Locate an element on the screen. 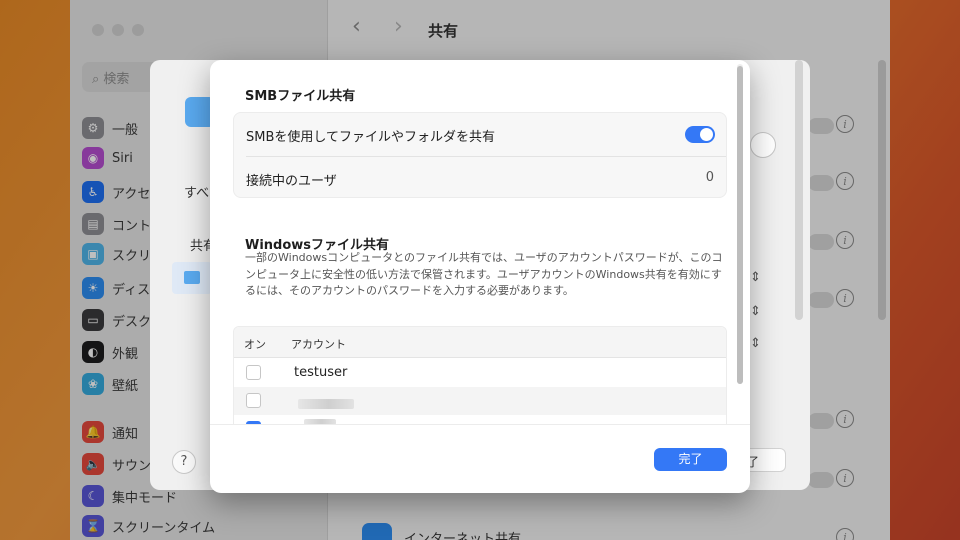  scrollbar-thumb is located at coordinates (740, 225).